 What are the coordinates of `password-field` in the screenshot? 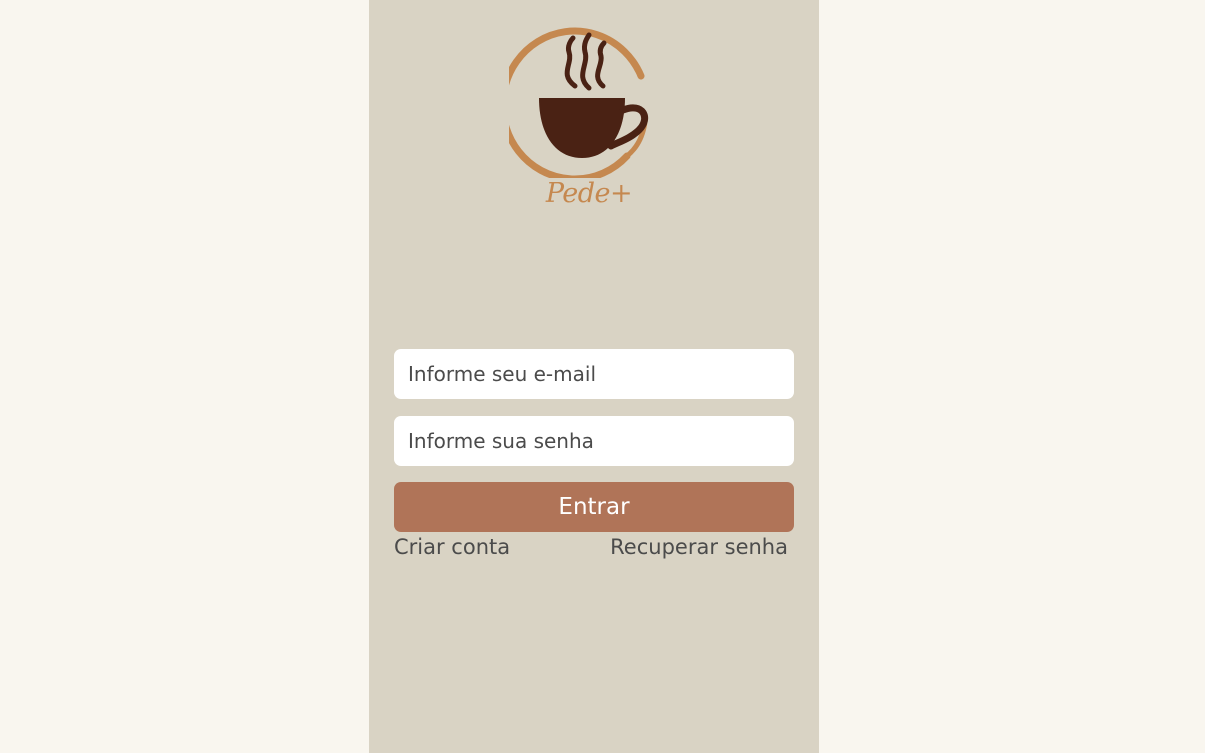 It's located at (594, 441).